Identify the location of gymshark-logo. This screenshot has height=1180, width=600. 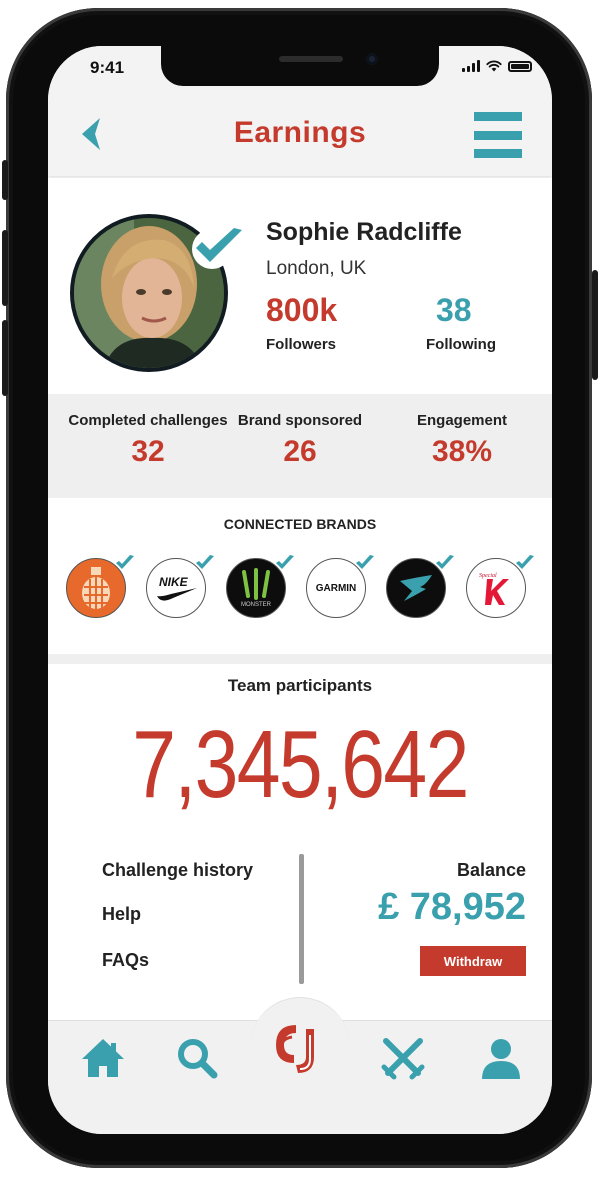
(416, 588).